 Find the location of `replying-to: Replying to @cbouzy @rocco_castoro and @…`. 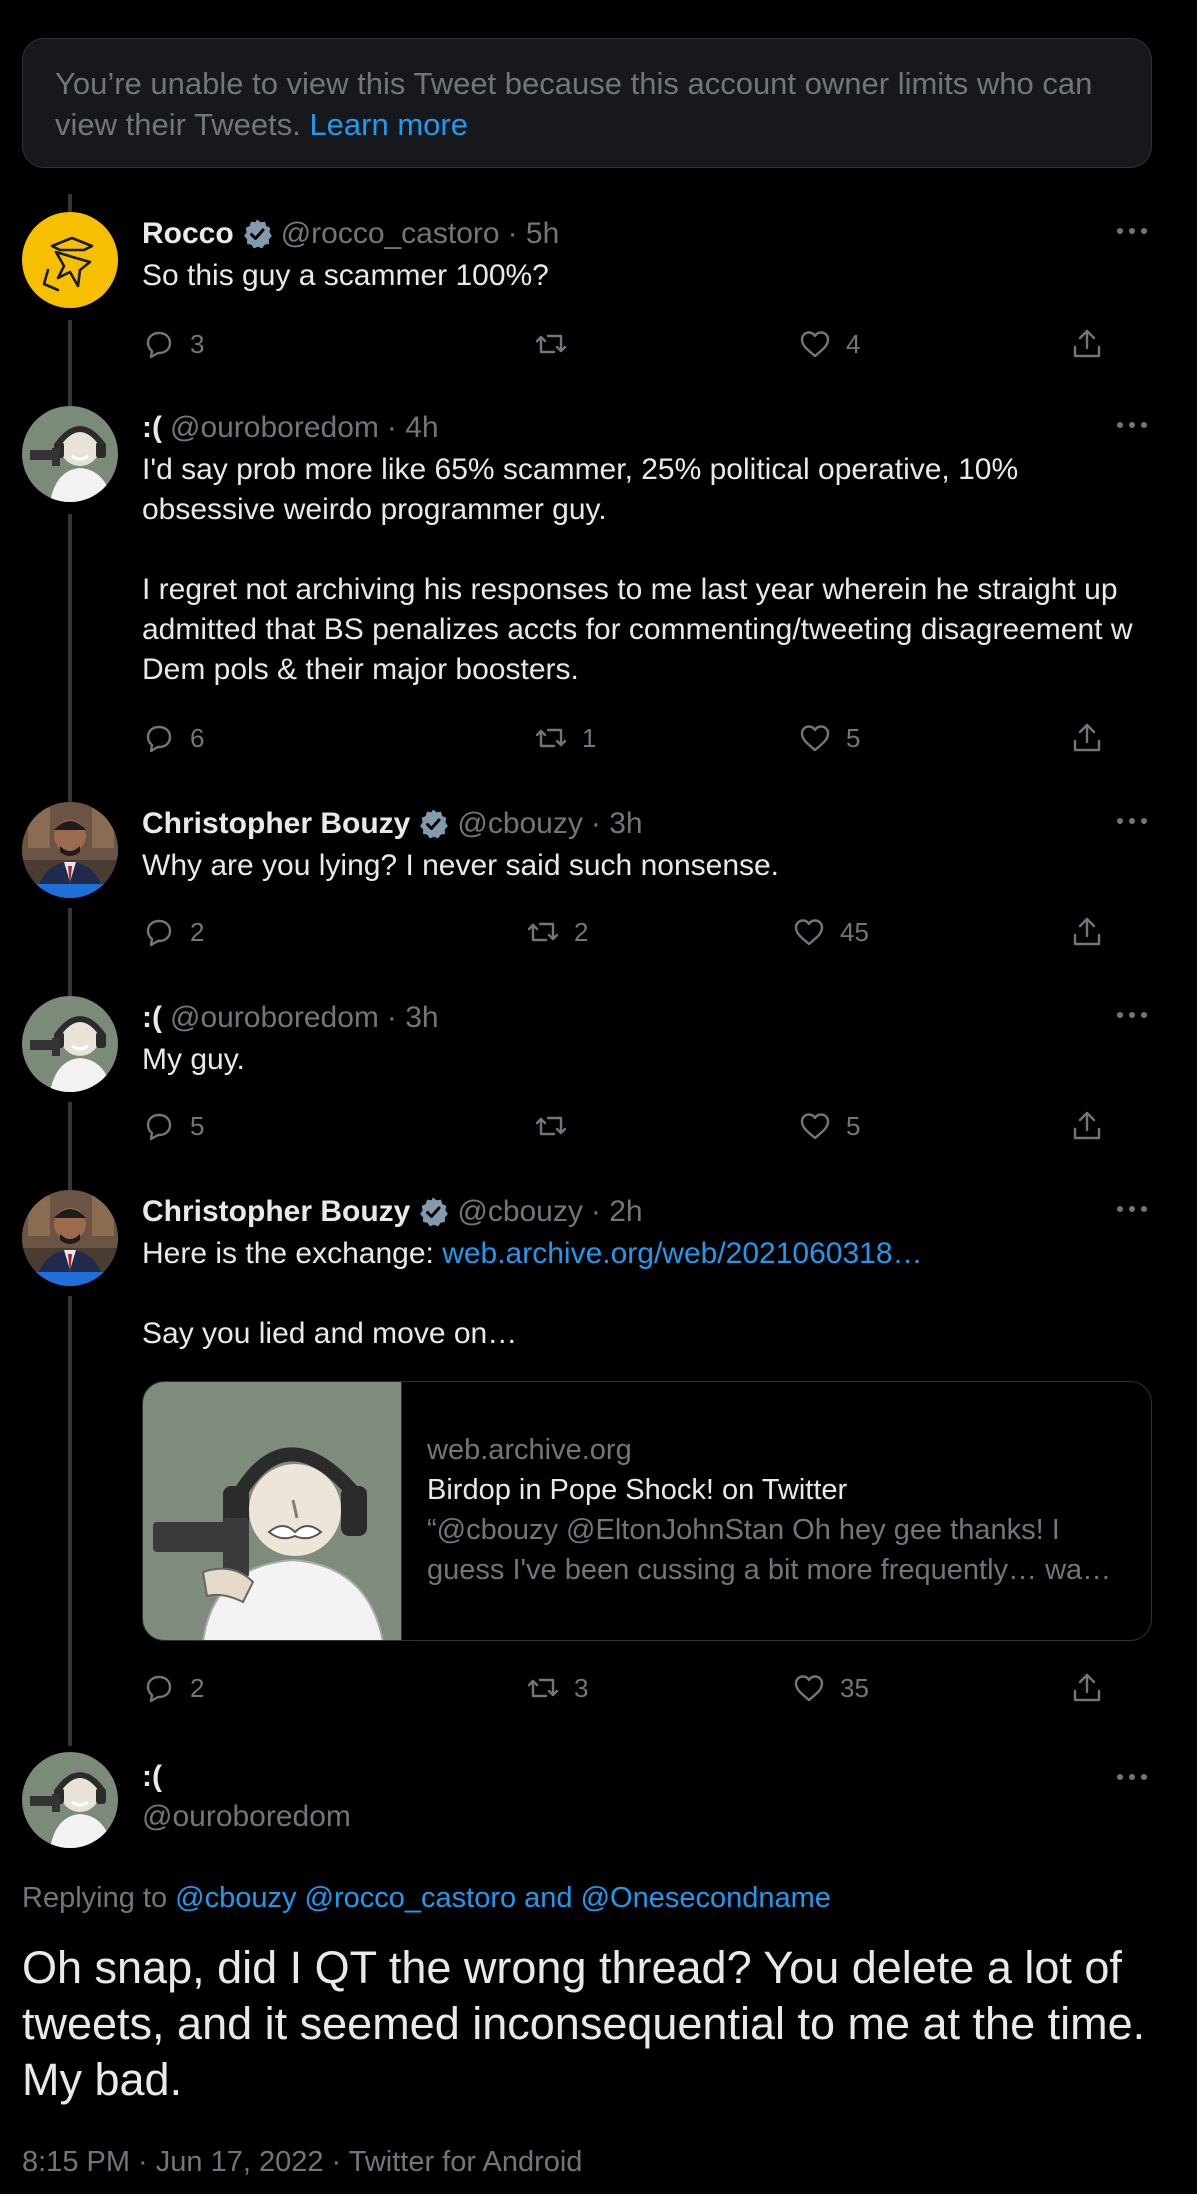

replying-to: Replying to @cbouzy @rocco_castoro and @… is located at coordinates (426, 1898).